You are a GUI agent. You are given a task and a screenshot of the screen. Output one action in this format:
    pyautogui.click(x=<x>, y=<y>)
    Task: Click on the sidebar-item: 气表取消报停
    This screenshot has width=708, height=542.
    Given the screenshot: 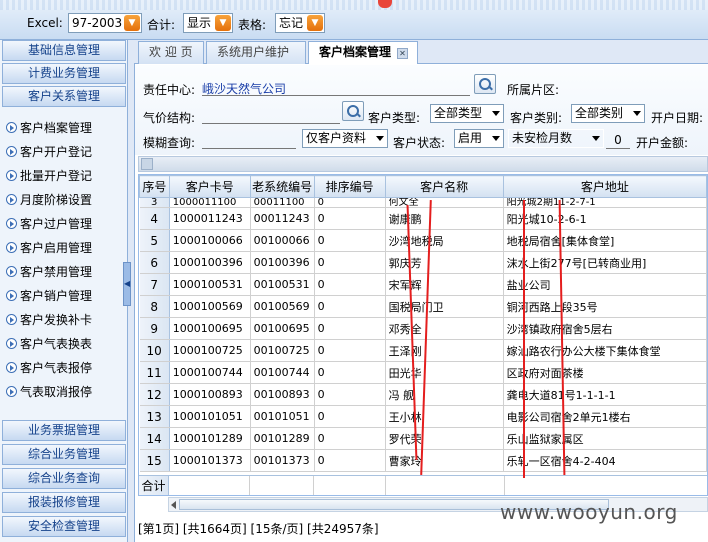 What is the action you would take?
    pyautogui.click(x=49, y=392)
    